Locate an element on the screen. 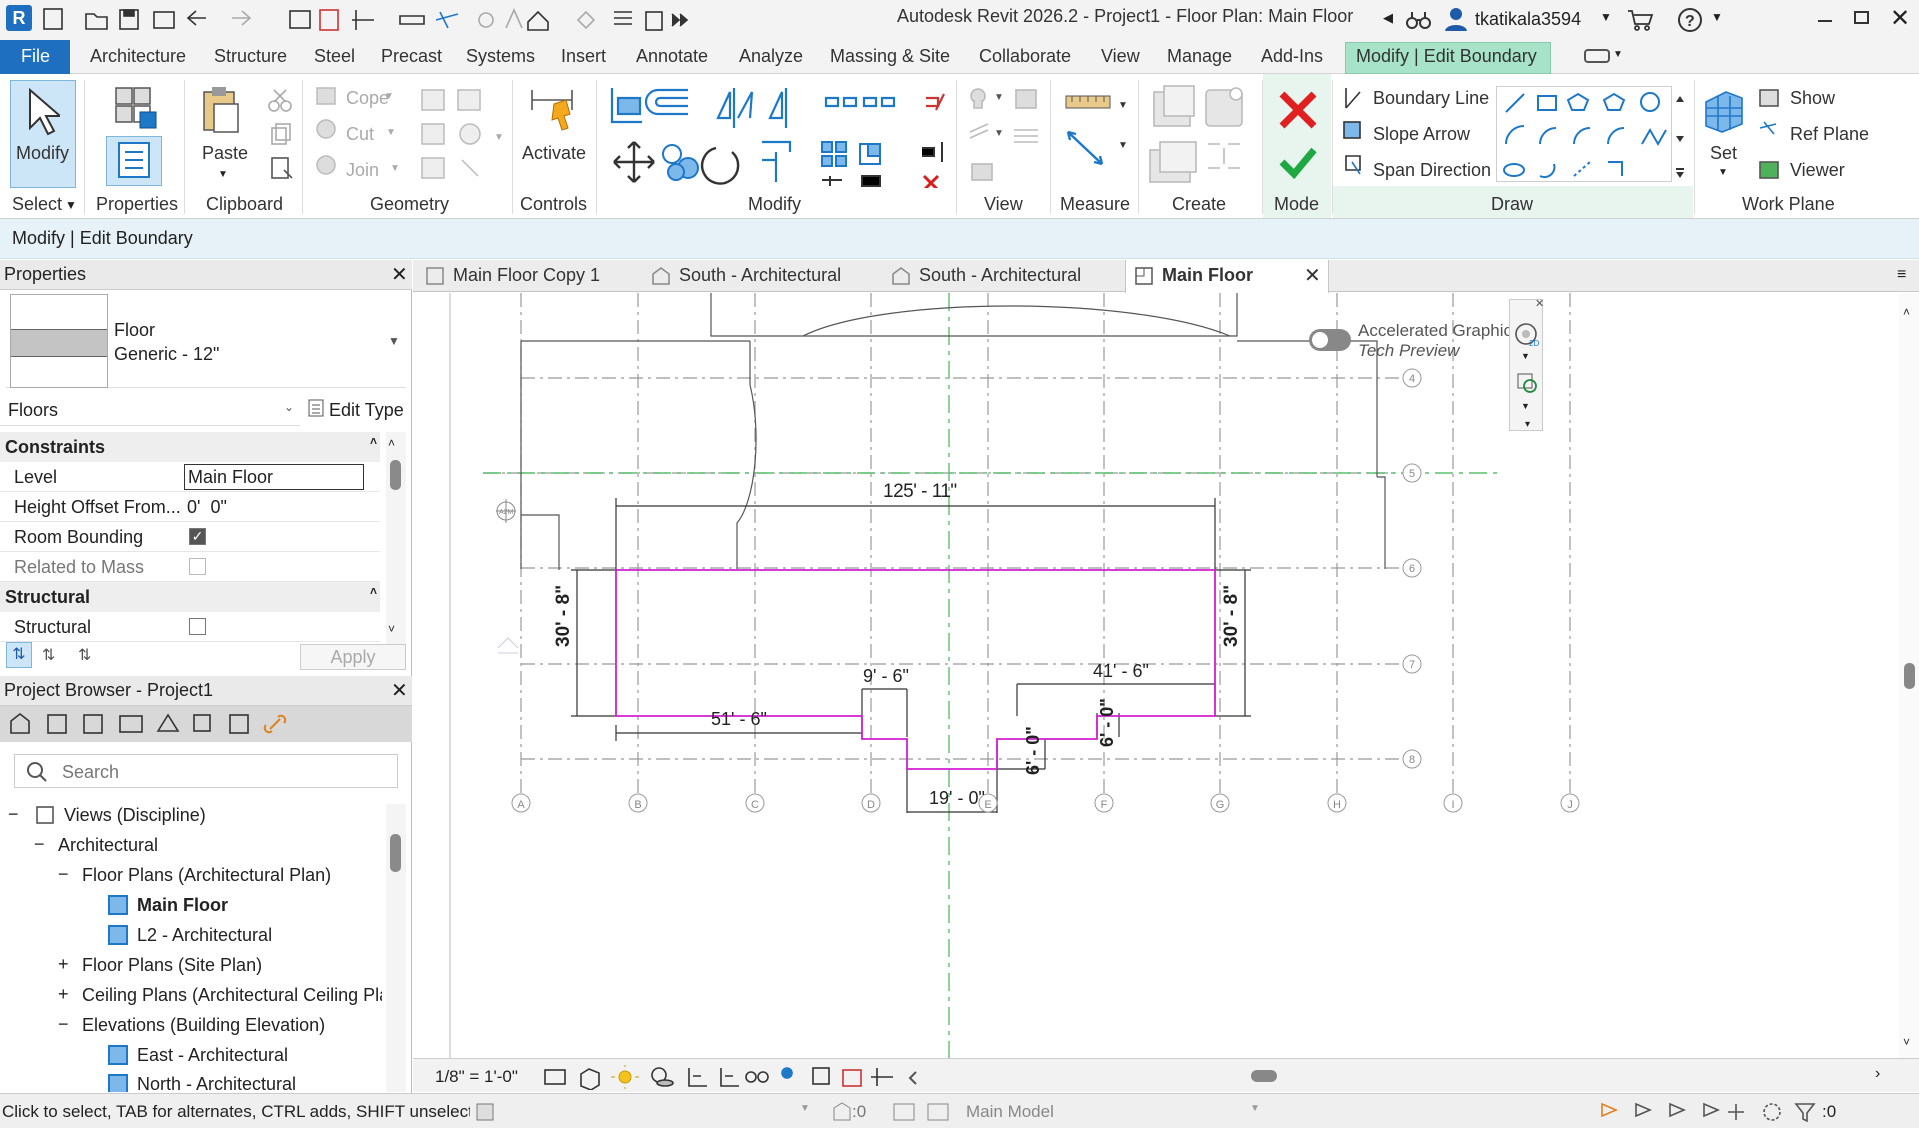 Image resolution: width=1919 pixels, height=1128 pixels. tree-east-architectural: East - Architectural is located at coordinates (212, 1055).